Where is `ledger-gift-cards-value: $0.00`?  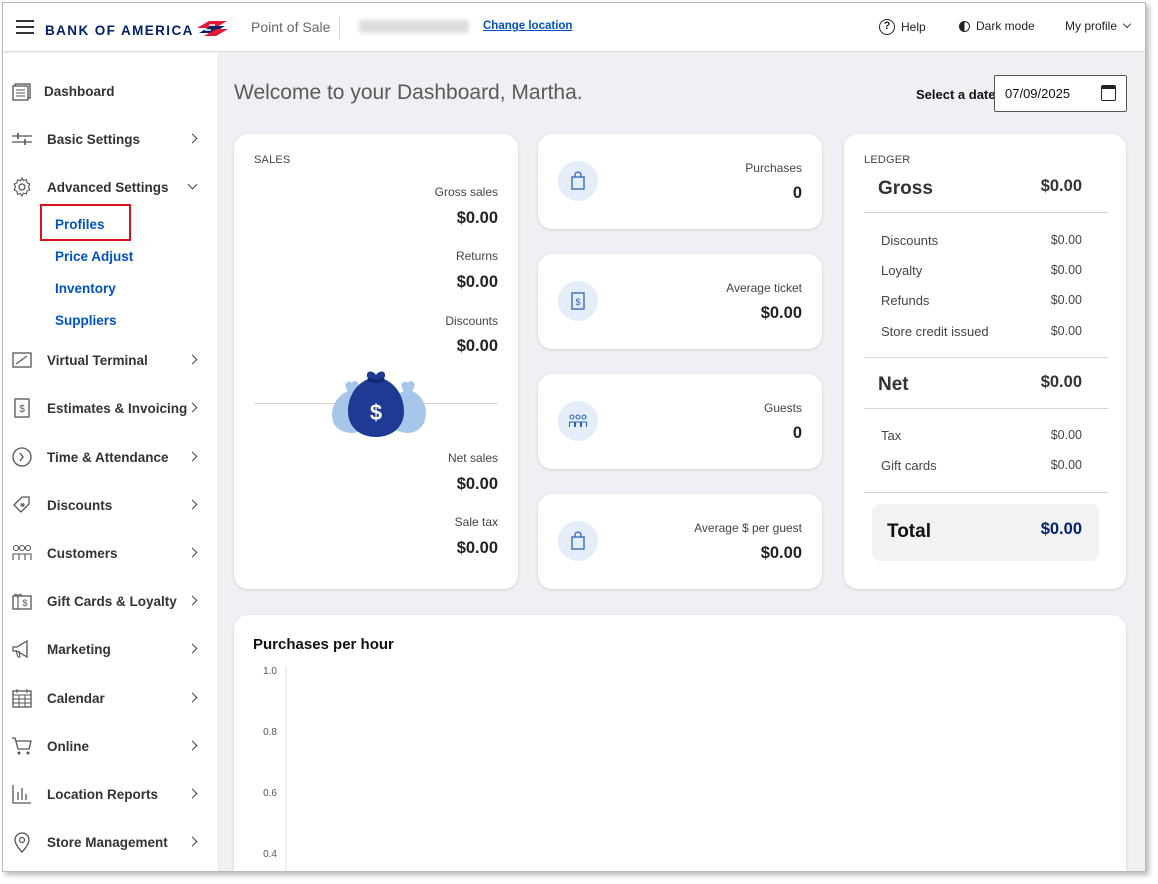 ledger-gift-cards-value: $0.00 is located at coordinates (1066, 465).